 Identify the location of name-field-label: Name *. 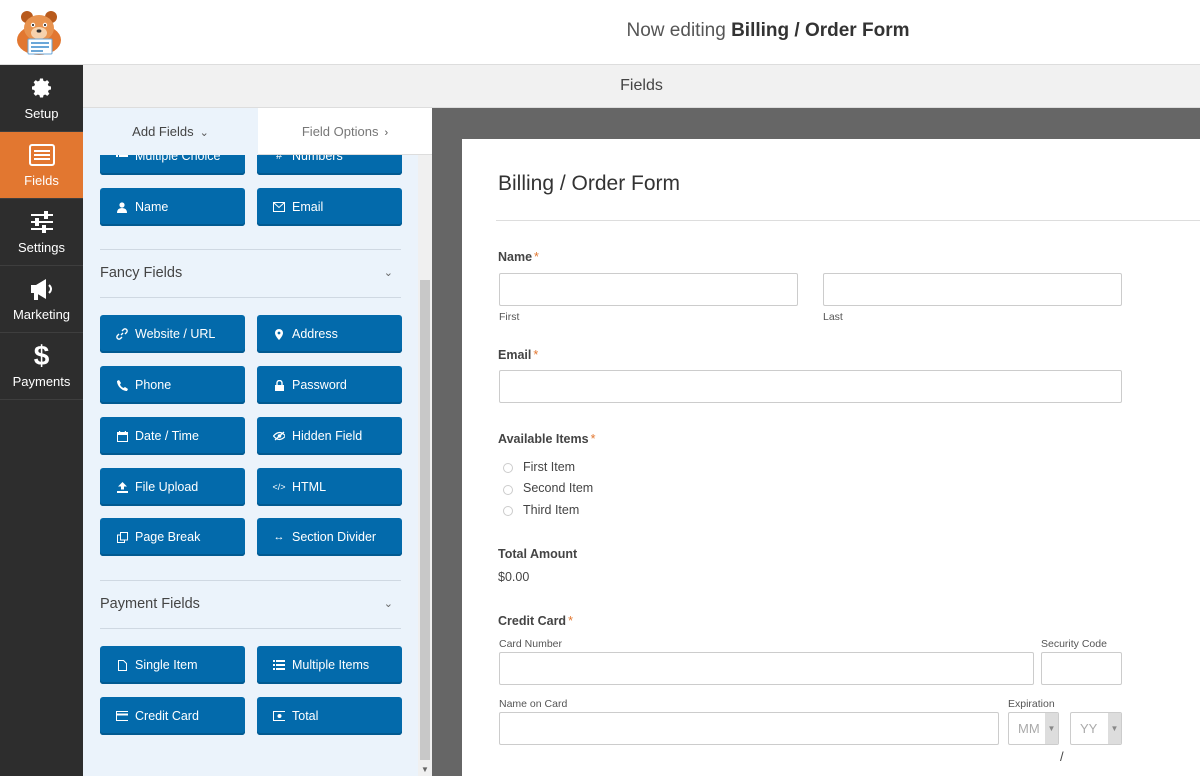
(518, 257).